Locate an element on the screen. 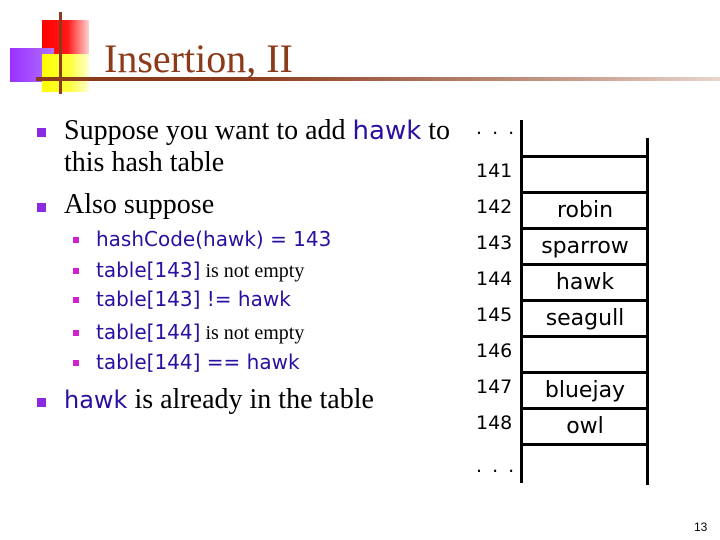 This screenshot has width=720, height=540. page-number: 13 is located at coordinates (701, 527).